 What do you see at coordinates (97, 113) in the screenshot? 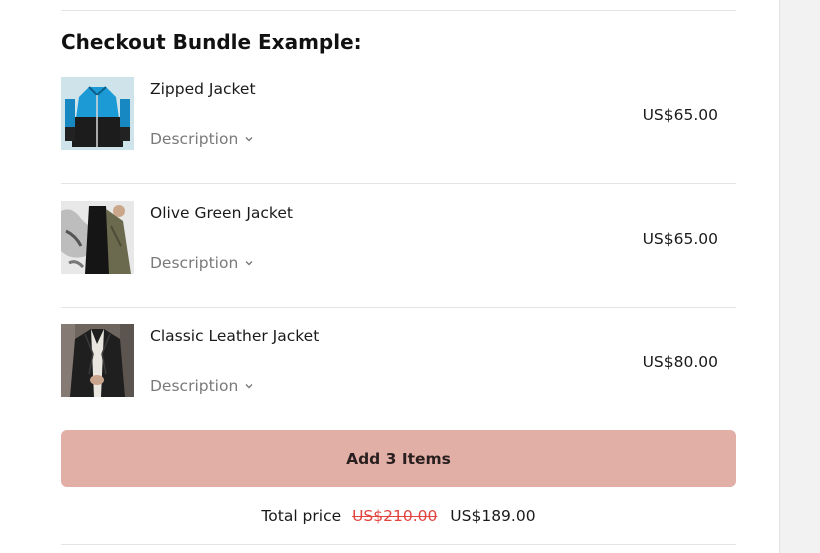
I see `product-image-zipped-jacket` at bounding box center [97, 113].